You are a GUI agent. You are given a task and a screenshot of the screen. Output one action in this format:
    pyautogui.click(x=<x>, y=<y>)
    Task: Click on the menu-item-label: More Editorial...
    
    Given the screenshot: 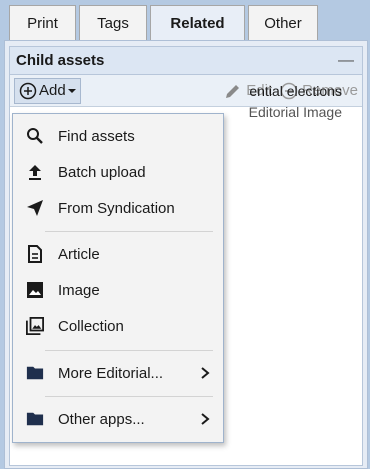 What is the action you would take?
    pyautogui.click(x=111, y=373)
    